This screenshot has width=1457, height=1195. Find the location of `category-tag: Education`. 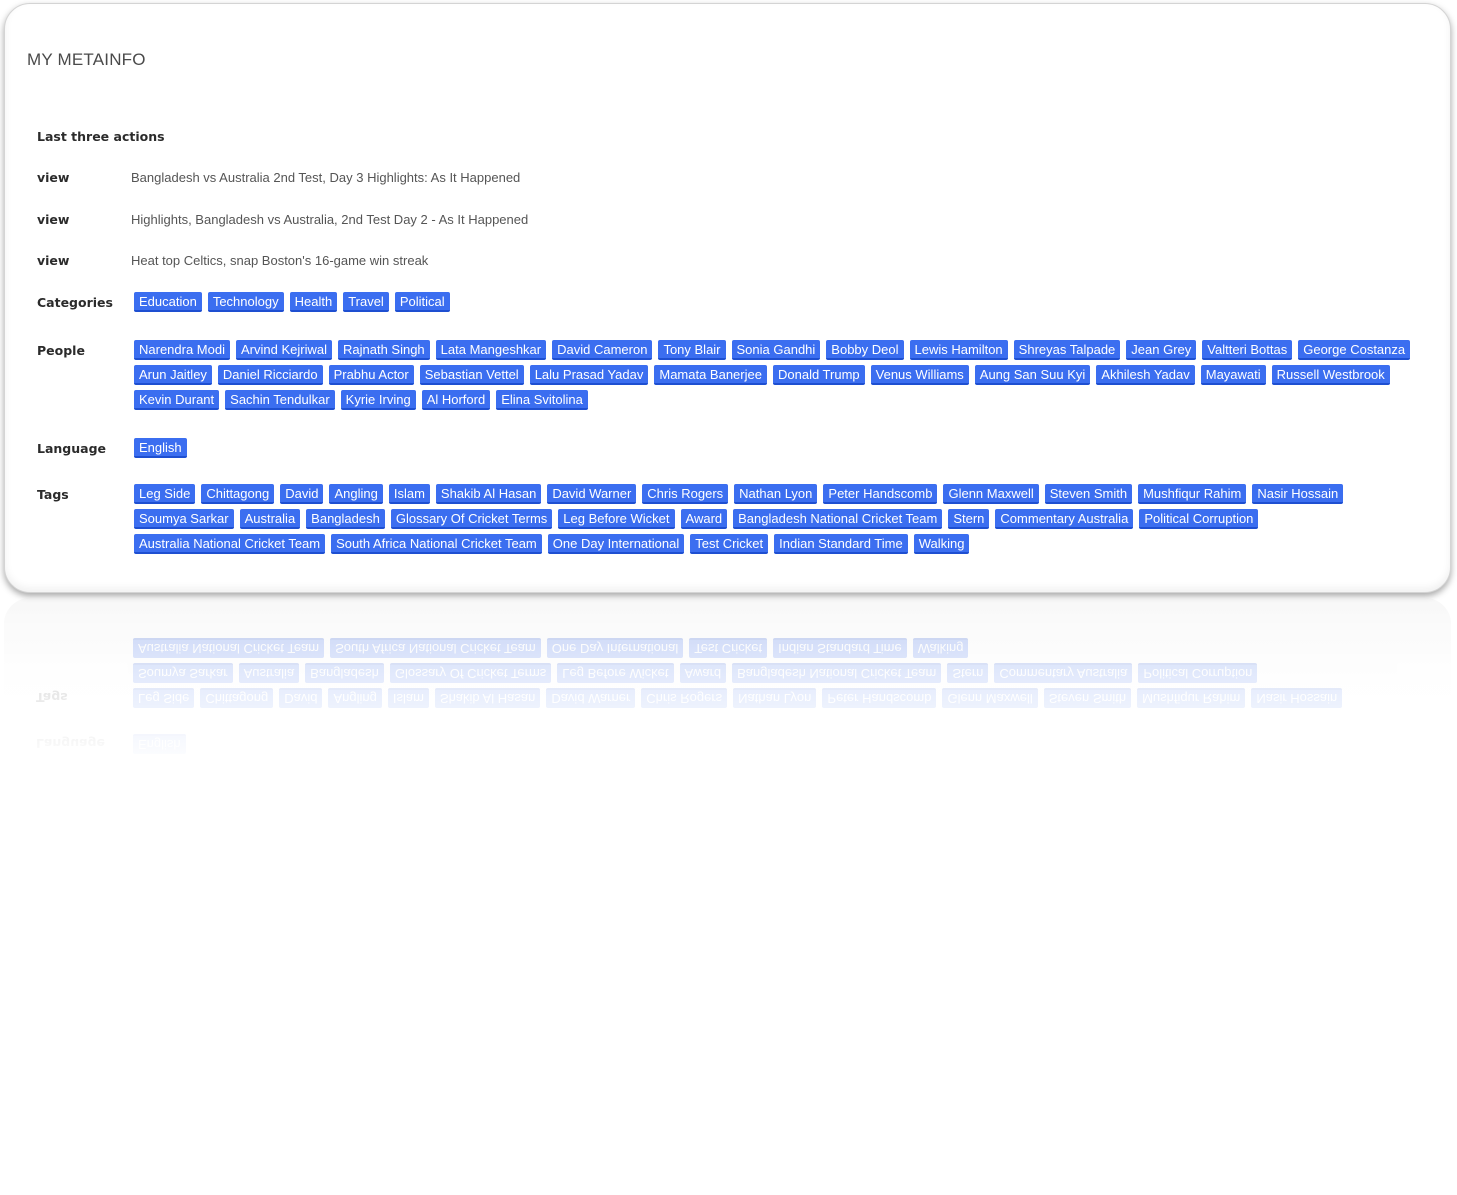

category-tag: Education is located at coordinates (168, 302).